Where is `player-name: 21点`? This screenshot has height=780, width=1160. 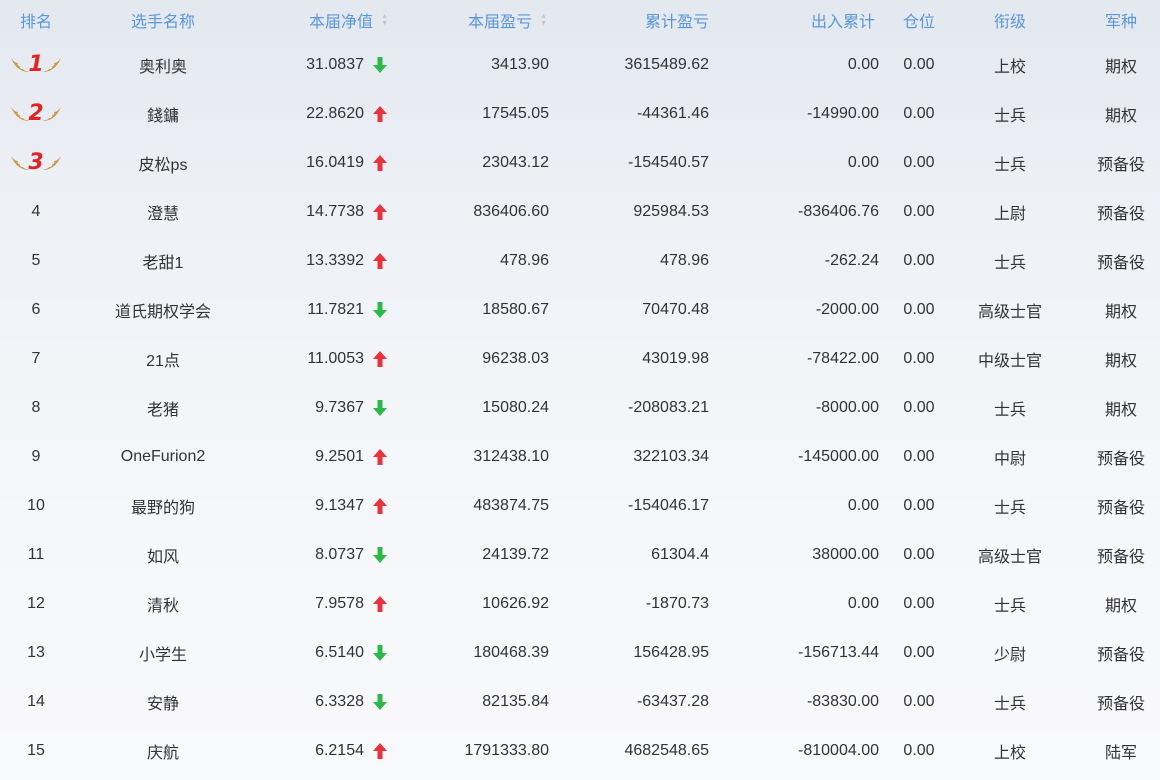
player-name: 21点 is located at coordinates (163, 358).